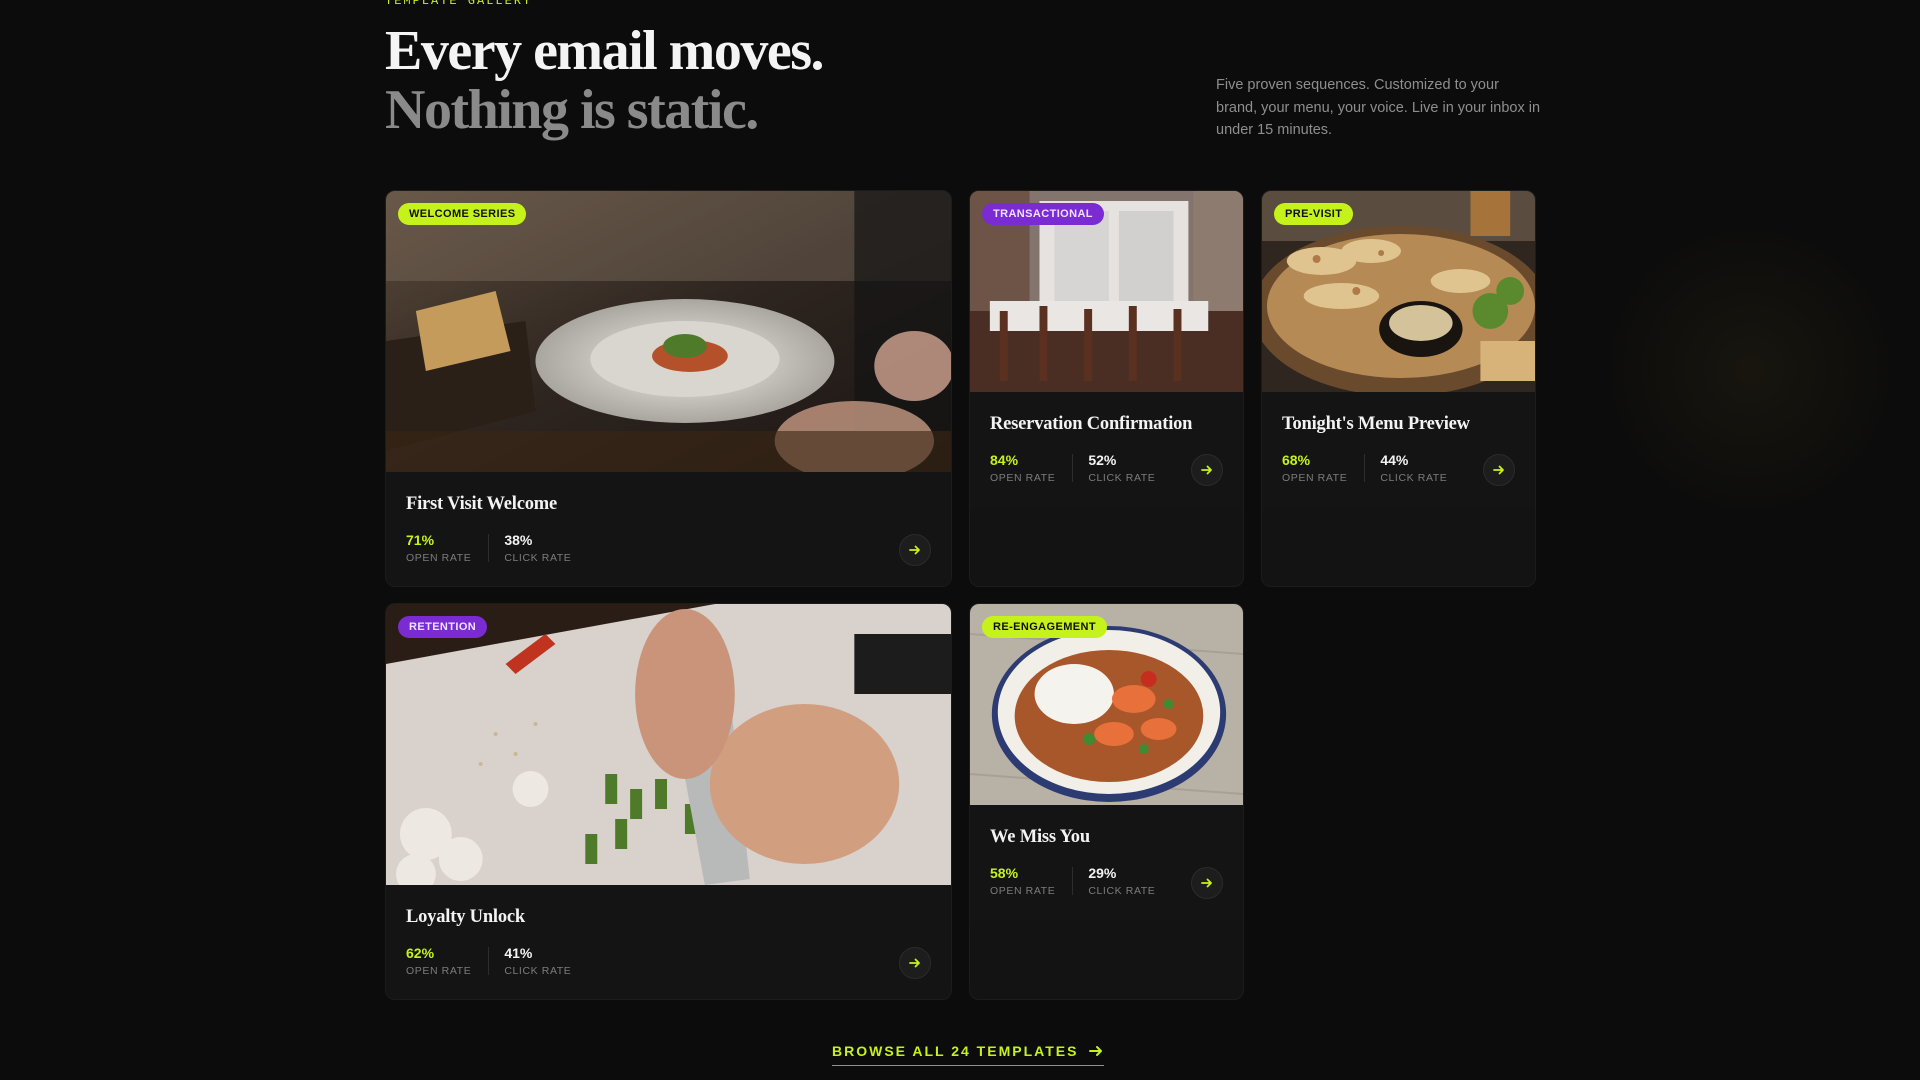 The width and height of the screenshot is (1920, 1080). I want to click on section-headline: Every email moves. Nothing is static., so click(604, 80).